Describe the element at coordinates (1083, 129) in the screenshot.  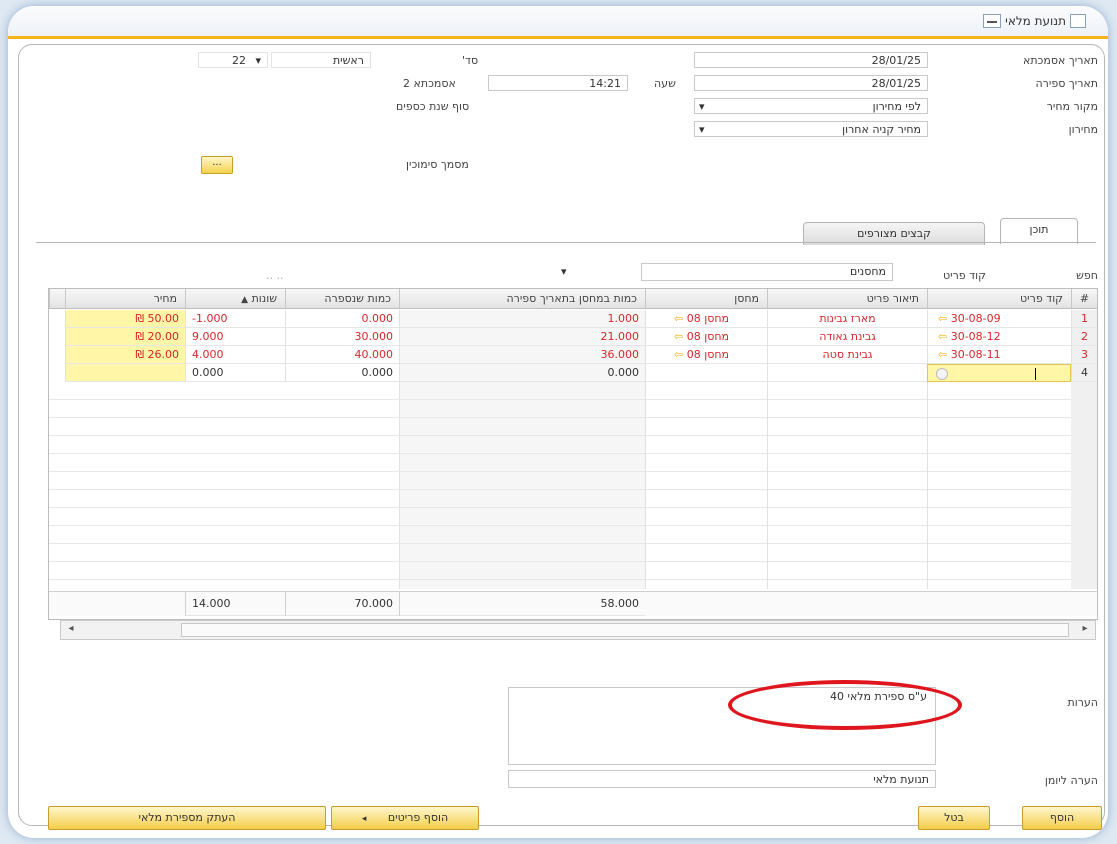
I see `price-list-label: מחירון` at that location.